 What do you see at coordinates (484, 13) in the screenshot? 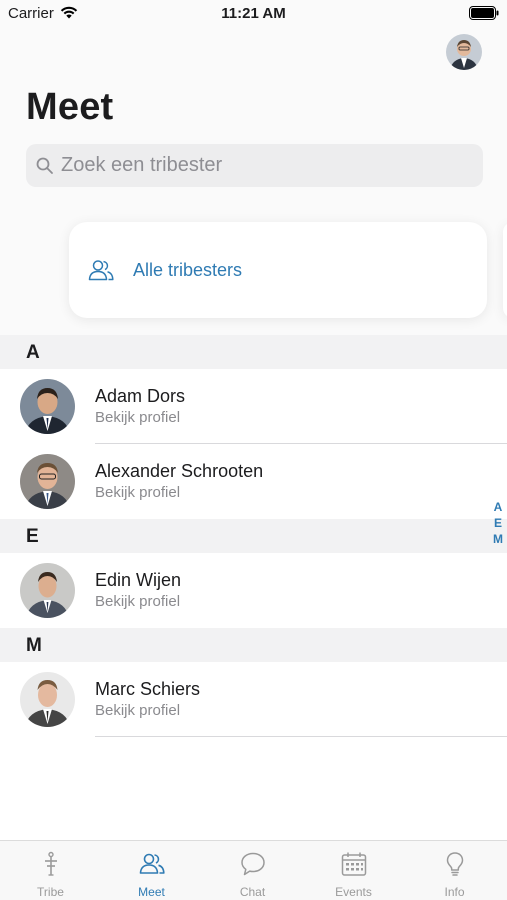
I see `battery-icon` at bounding box center [484, 13].